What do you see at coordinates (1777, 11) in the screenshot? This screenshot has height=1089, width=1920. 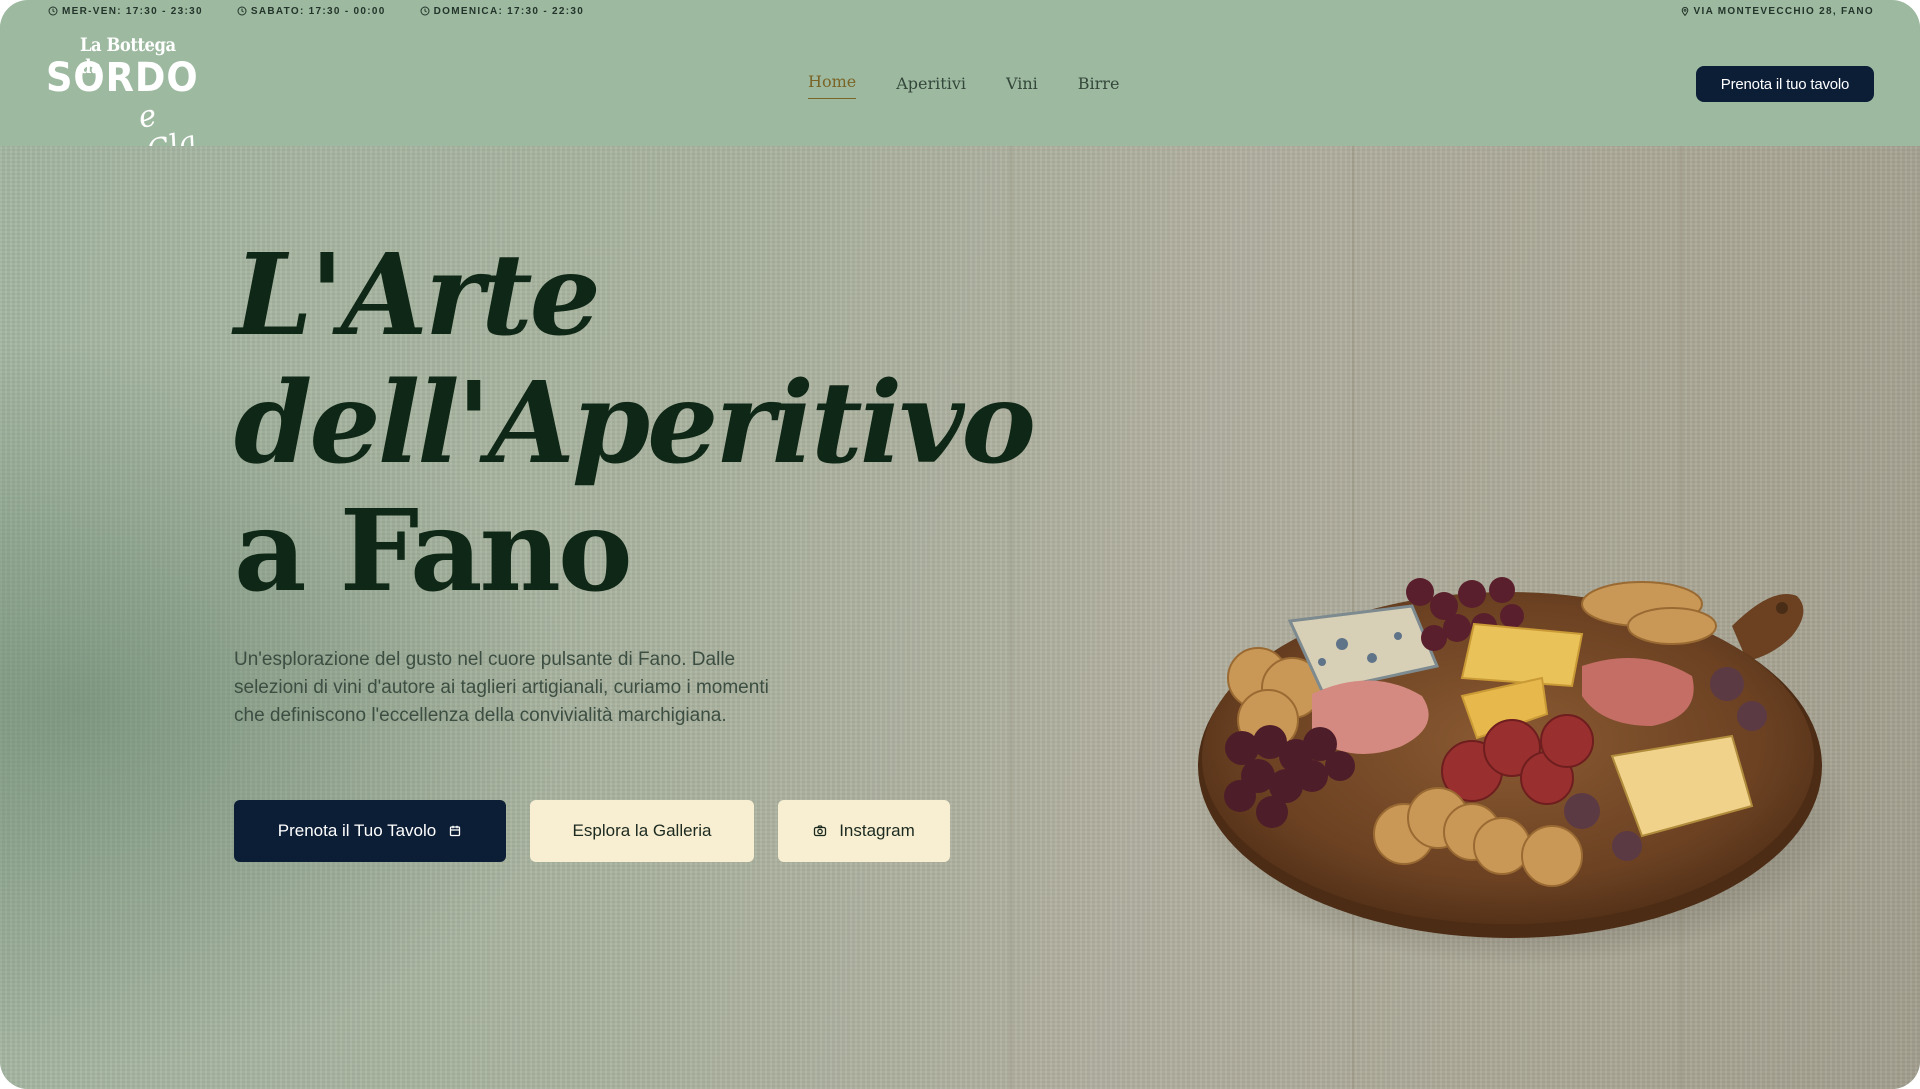 I see `address: VIA MONTEVECCHIO 28, FANO` at bounding box center [1777, 11].